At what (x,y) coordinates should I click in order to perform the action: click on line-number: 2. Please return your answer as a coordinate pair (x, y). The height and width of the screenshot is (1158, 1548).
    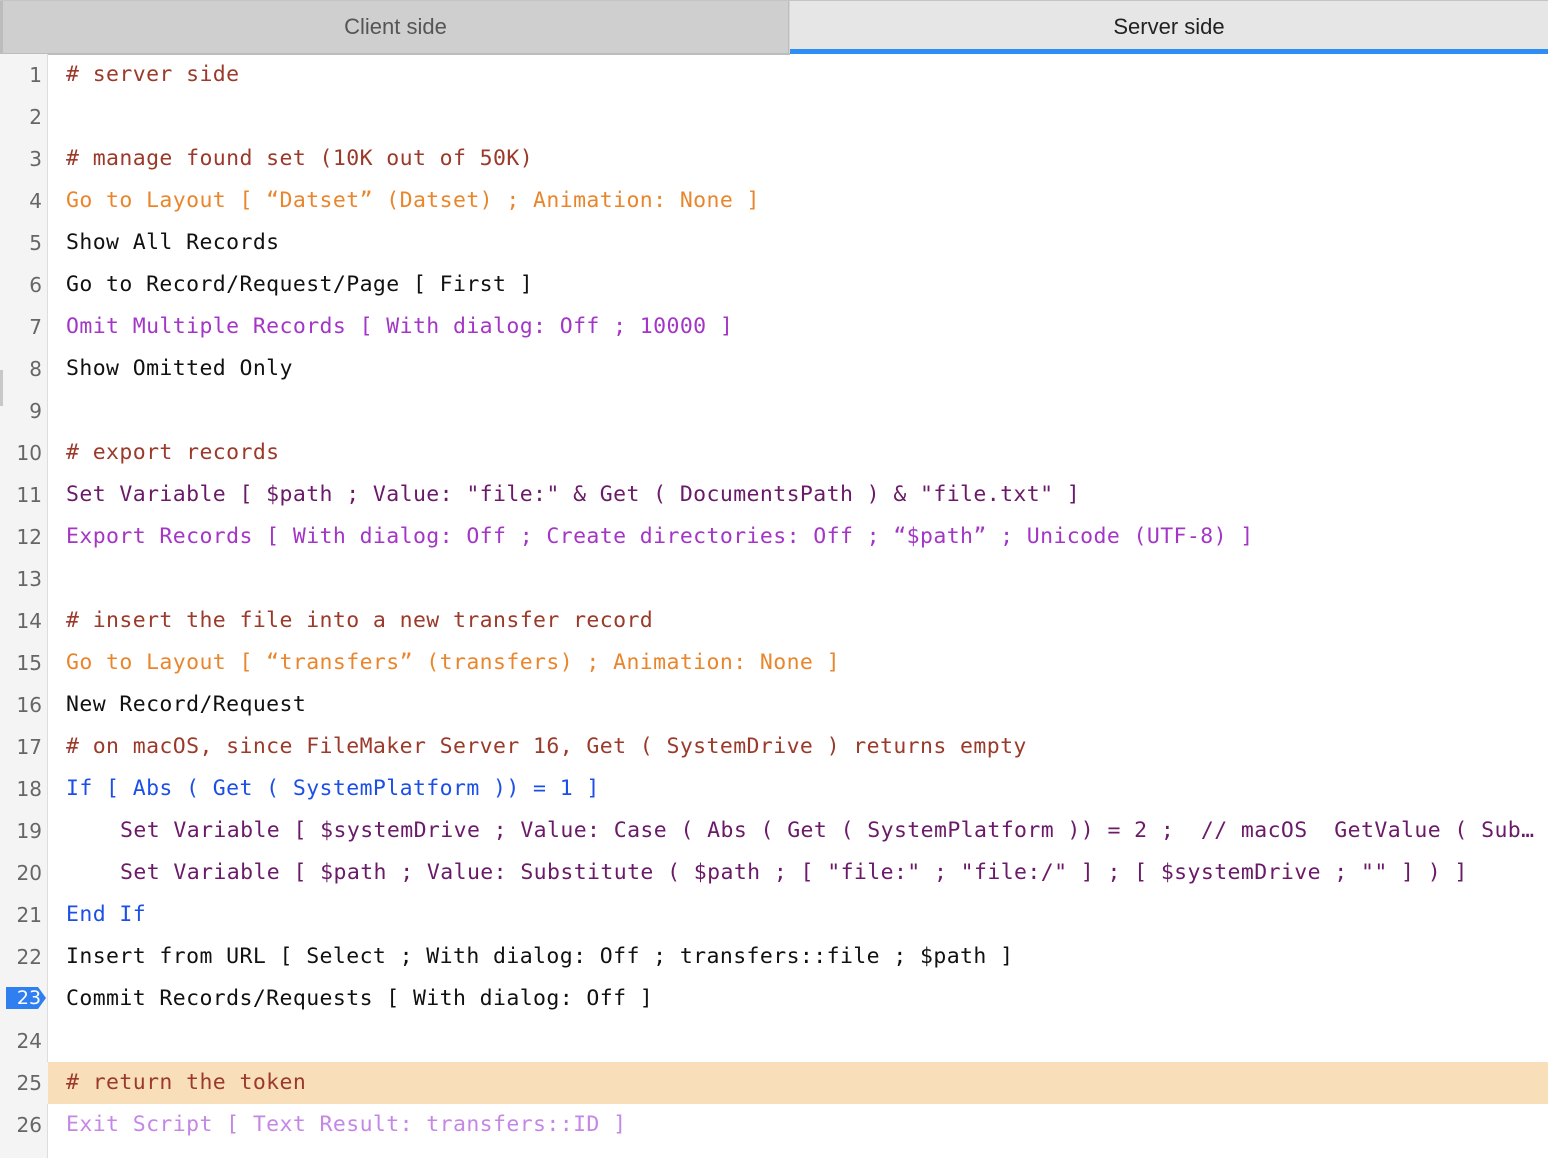
    Looking at the image, I should click on (35, 117).